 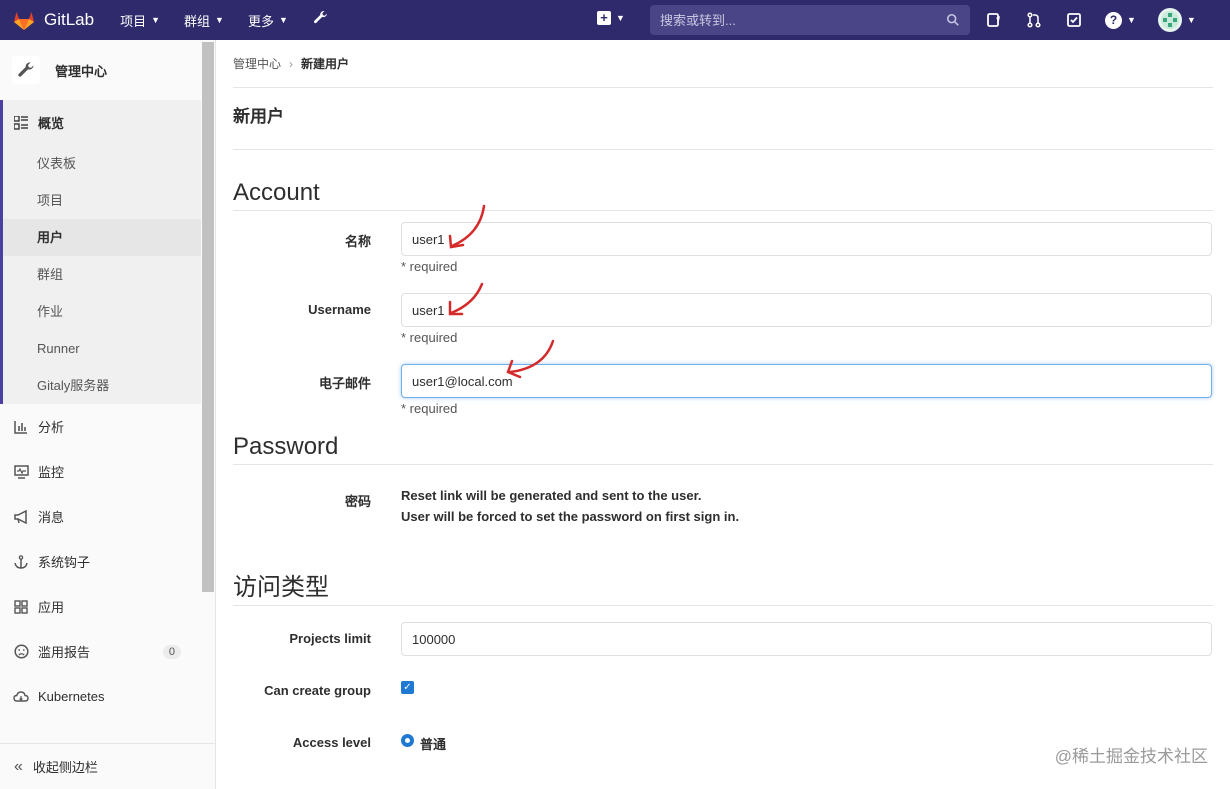 I want to click on sidebar-header: 管理中心, so click(x=107, y=70).